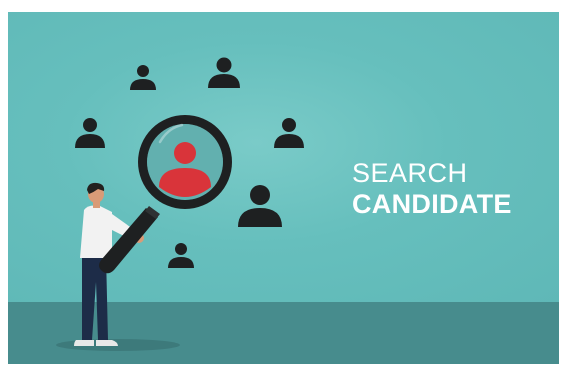  I want to click on headline-line-1: SEARCH, so click(410, 173).